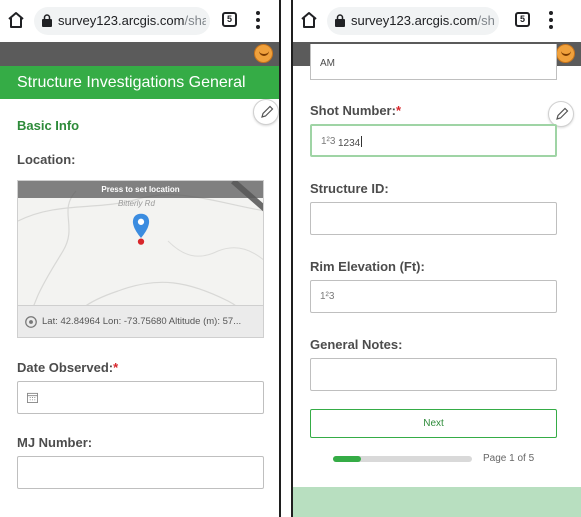 The height and width of the screenshot is (517, 581). I want to click on structure-id-input, so click(433, 218).